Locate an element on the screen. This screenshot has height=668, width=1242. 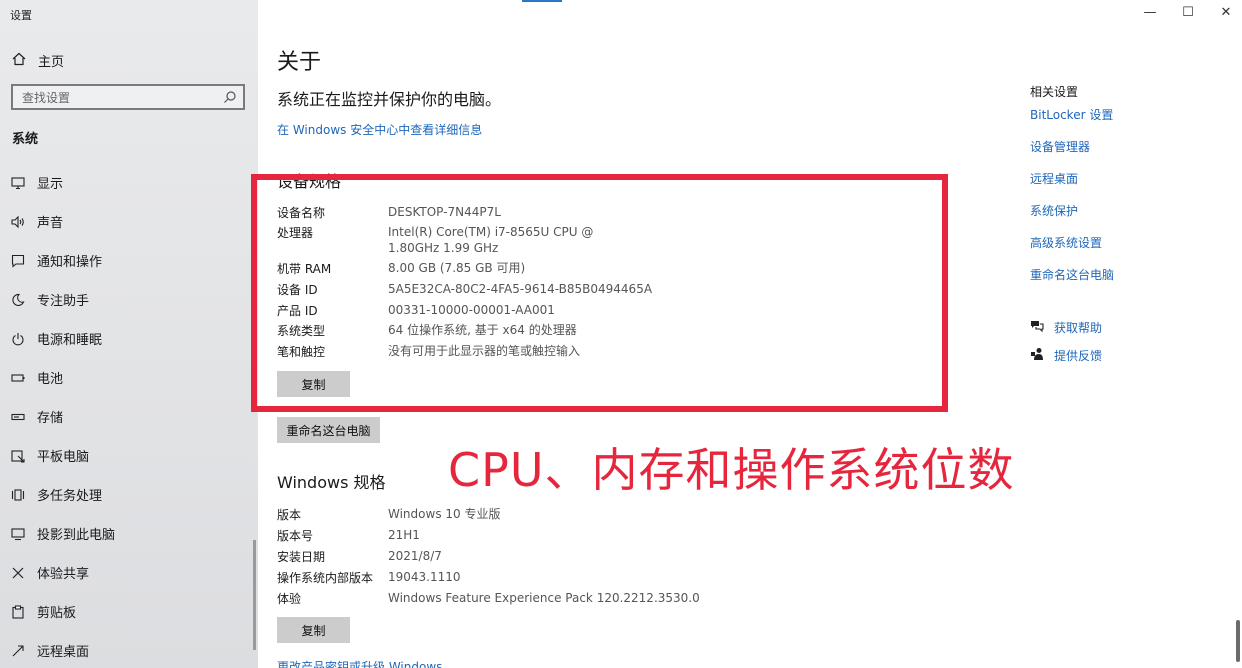
sidebar-item-storage: 存储 is located at coordinates (129, 416).